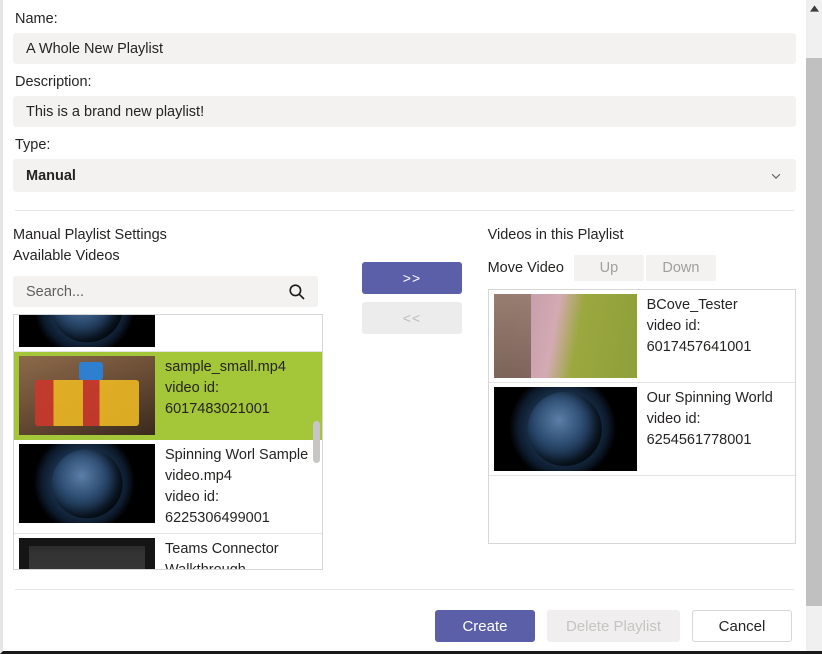 The width and height of the screenshot is (822, 654). I want to click on move-video-controls: Move Video Up Down, so click(642, 268).